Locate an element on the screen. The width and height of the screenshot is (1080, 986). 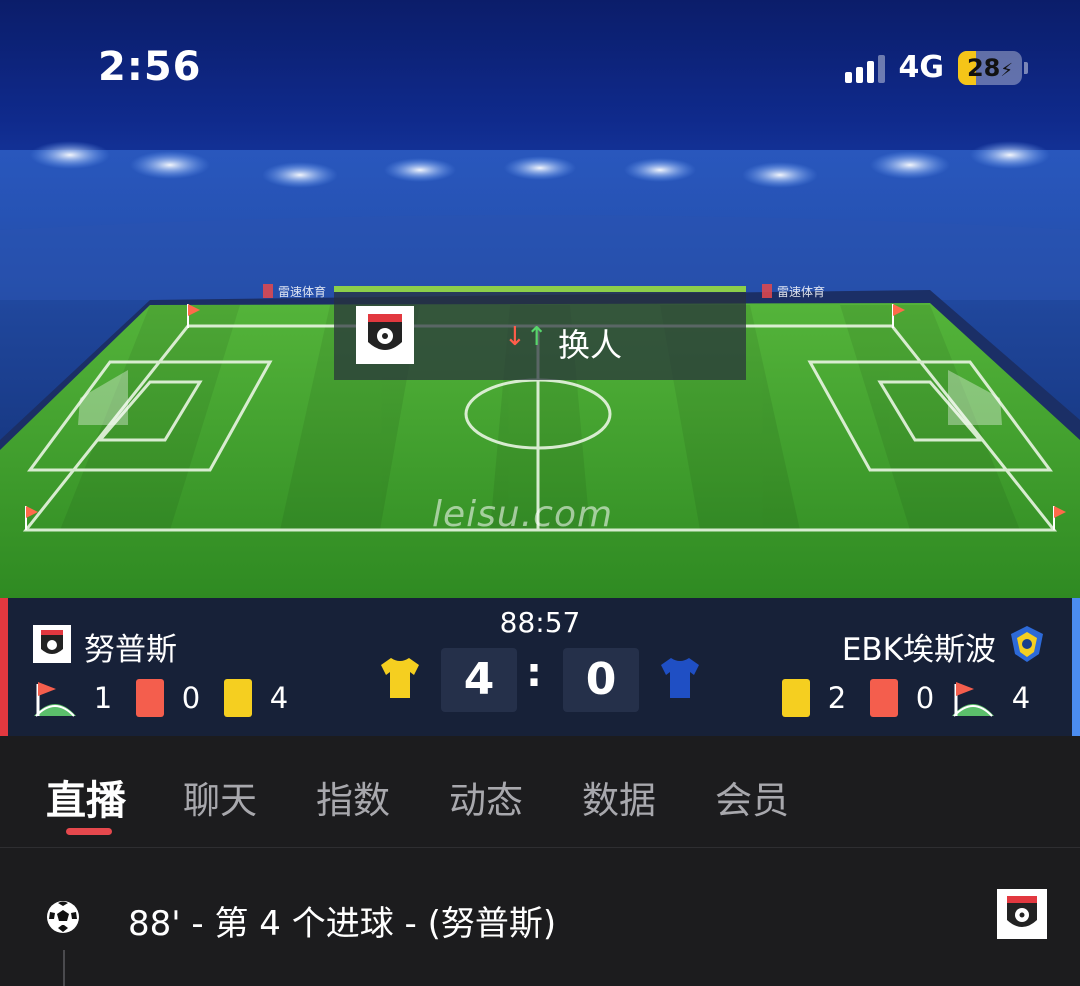
away-corners: 4 is located at coordinates (1021, 698).